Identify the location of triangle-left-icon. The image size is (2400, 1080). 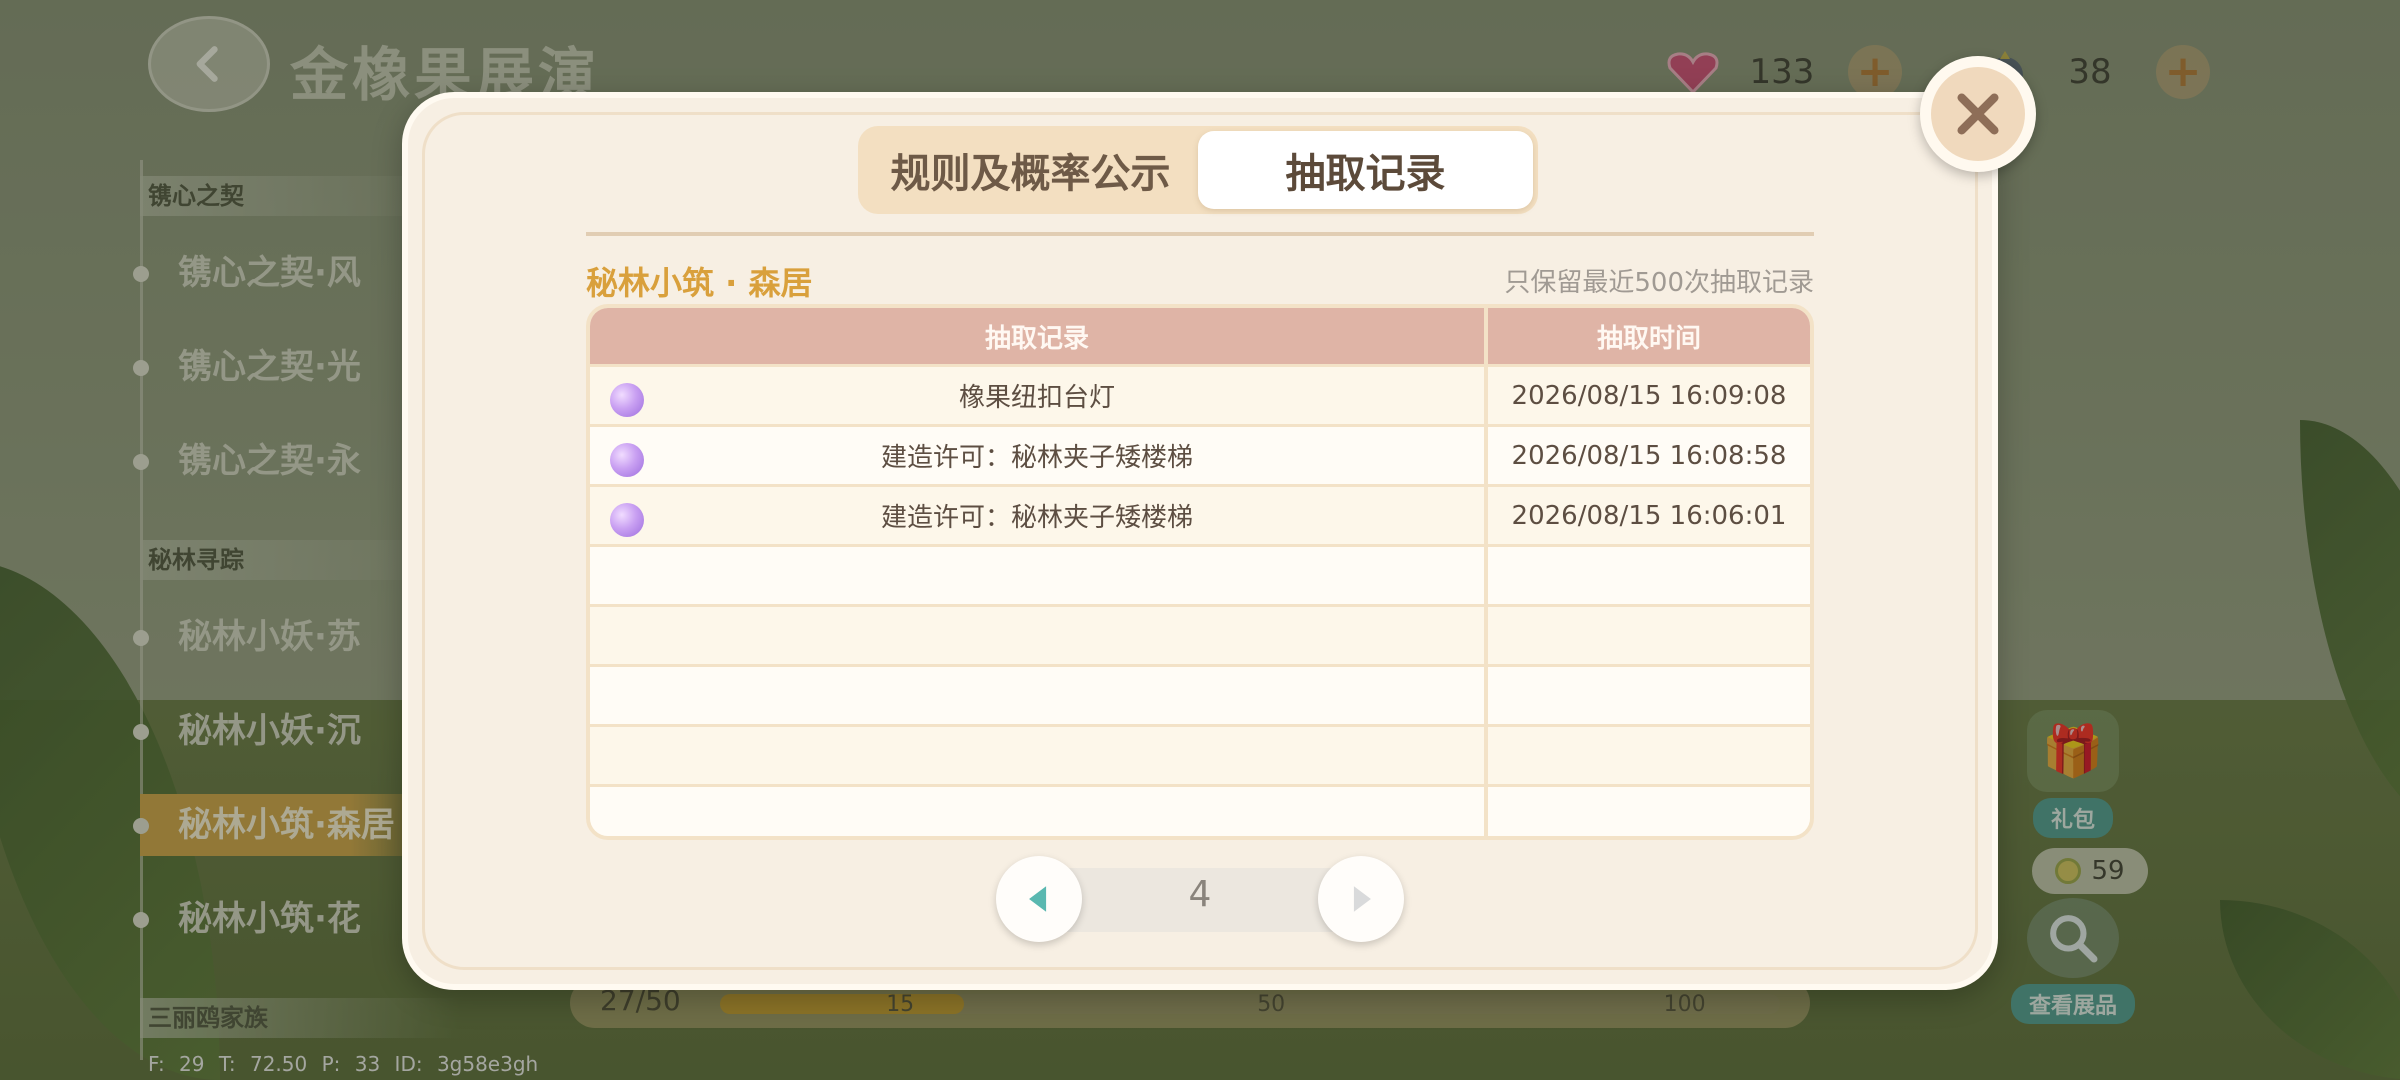
(1038, 899).